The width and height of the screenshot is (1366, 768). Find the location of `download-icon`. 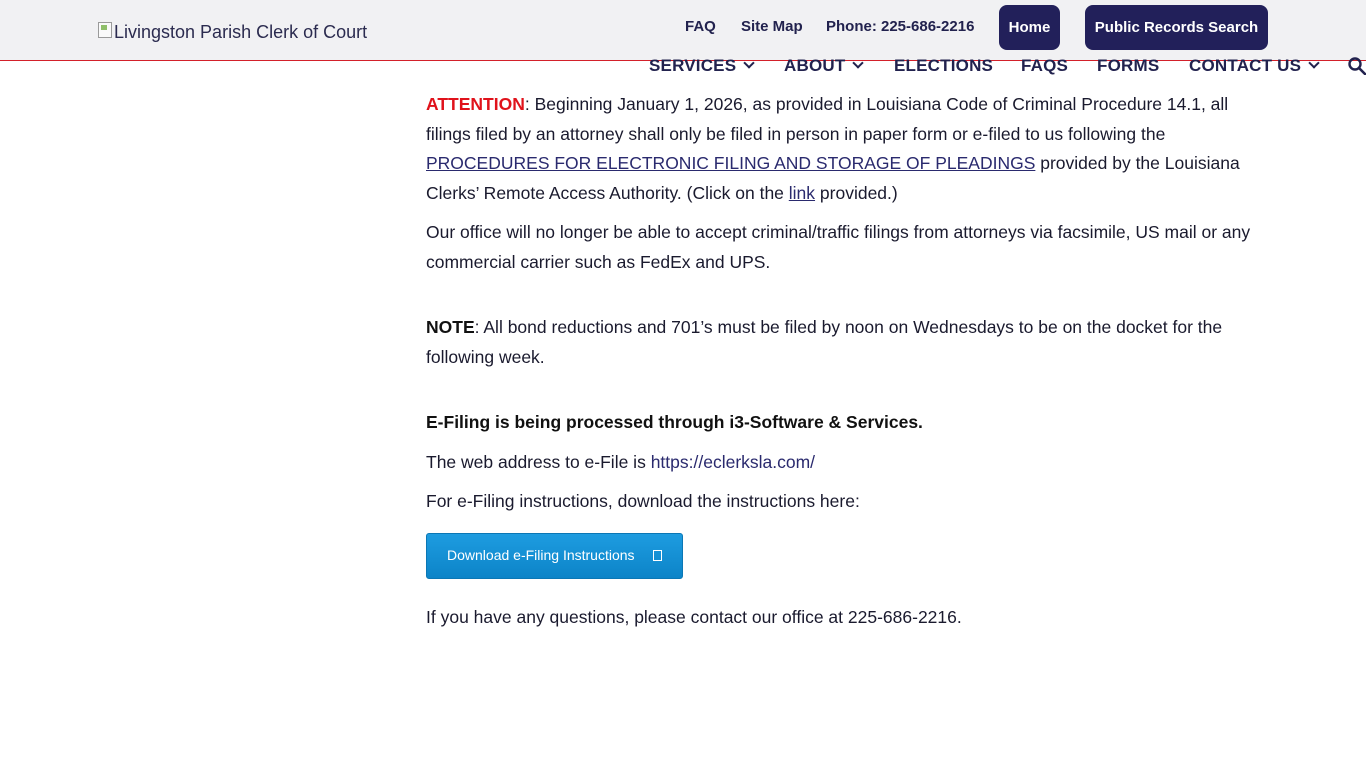

download-icon is located at coordinates (657, 555).